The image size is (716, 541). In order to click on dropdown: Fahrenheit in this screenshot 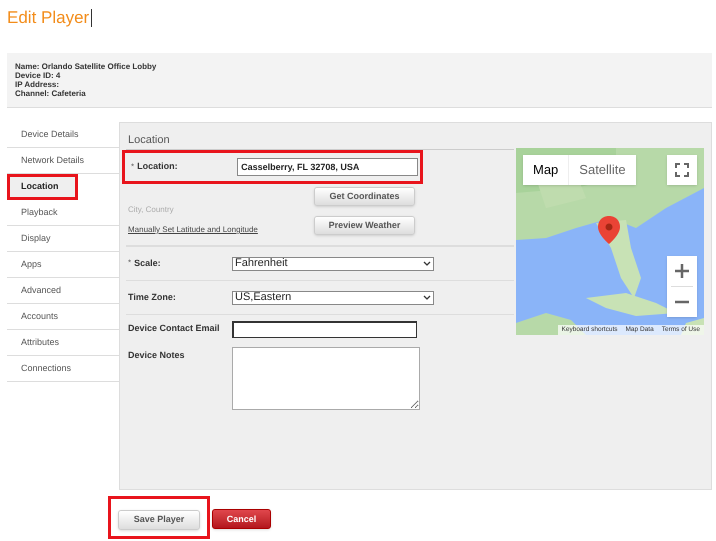, I will do `click(333, 263)`.